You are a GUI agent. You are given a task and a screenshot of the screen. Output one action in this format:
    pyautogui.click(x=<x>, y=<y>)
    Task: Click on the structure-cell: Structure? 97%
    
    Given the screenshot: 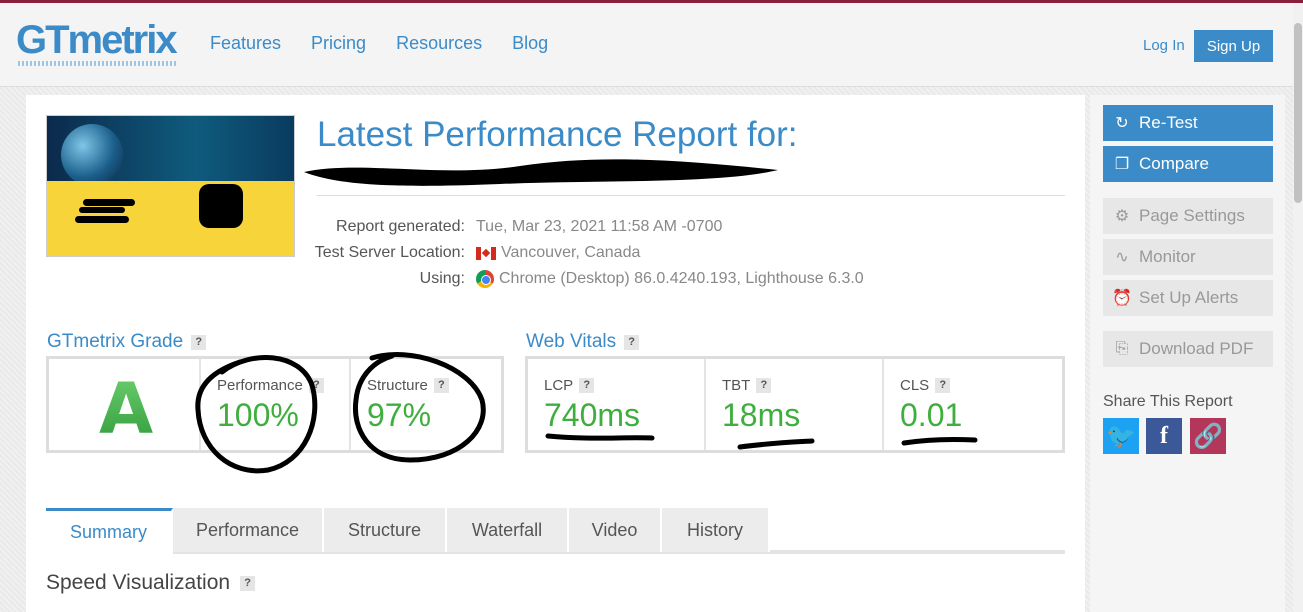 What is the action you would take?
    pyautogui.click(x=426, y=404)
    